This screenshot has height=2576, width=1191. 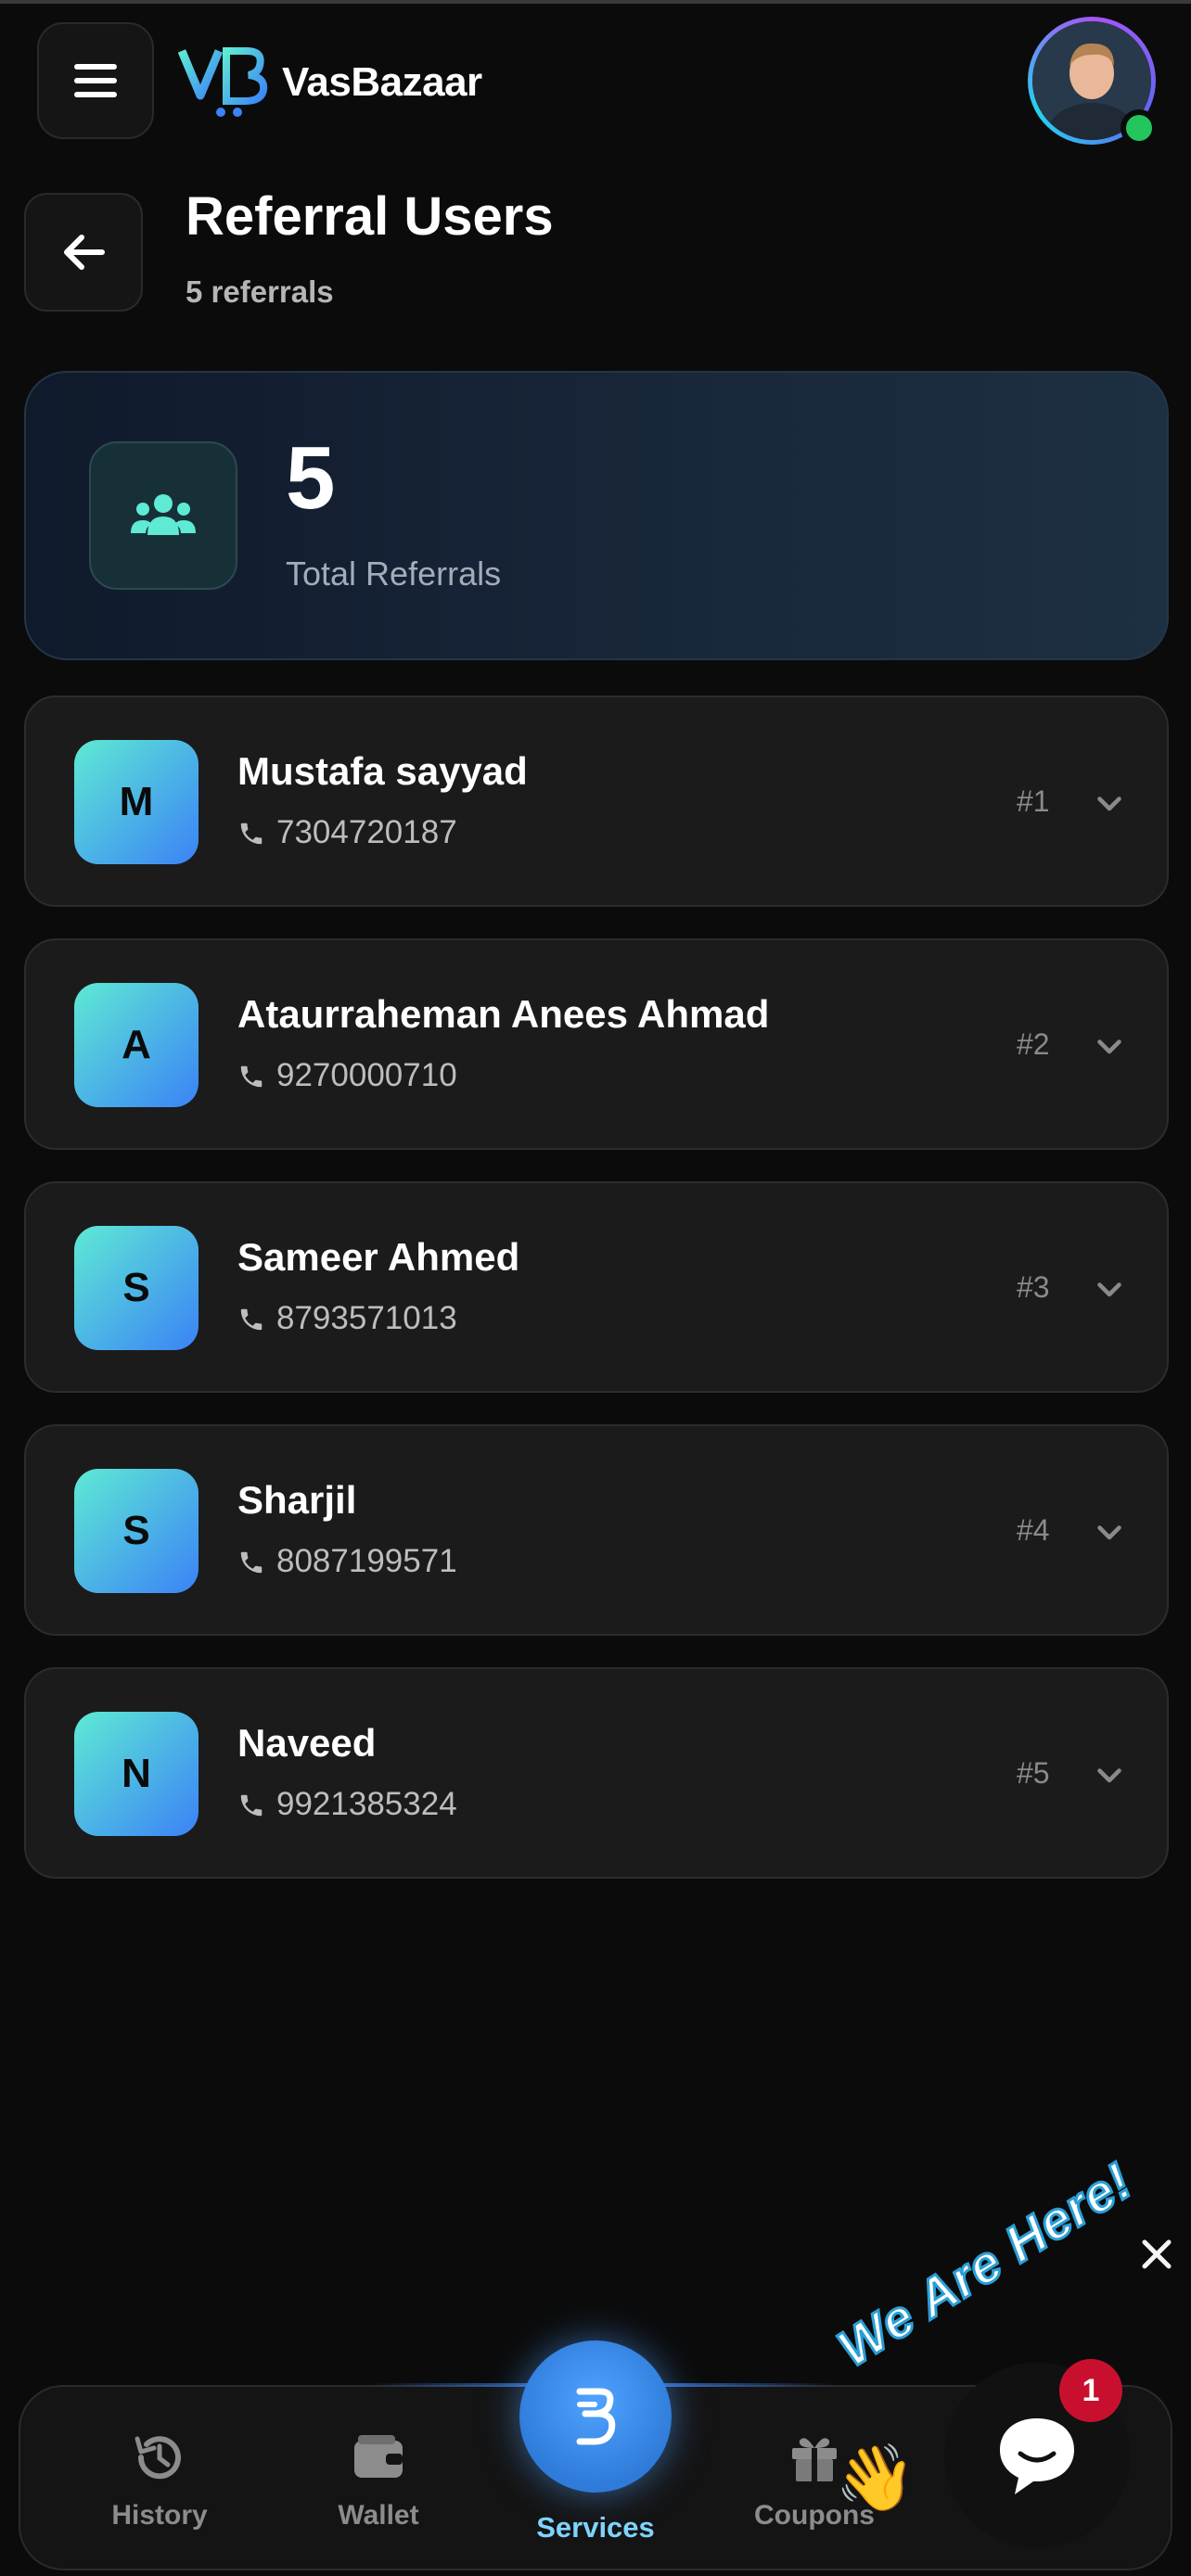 I want to click on nav-wallet: Wallet, so click(x=378, y=2484).